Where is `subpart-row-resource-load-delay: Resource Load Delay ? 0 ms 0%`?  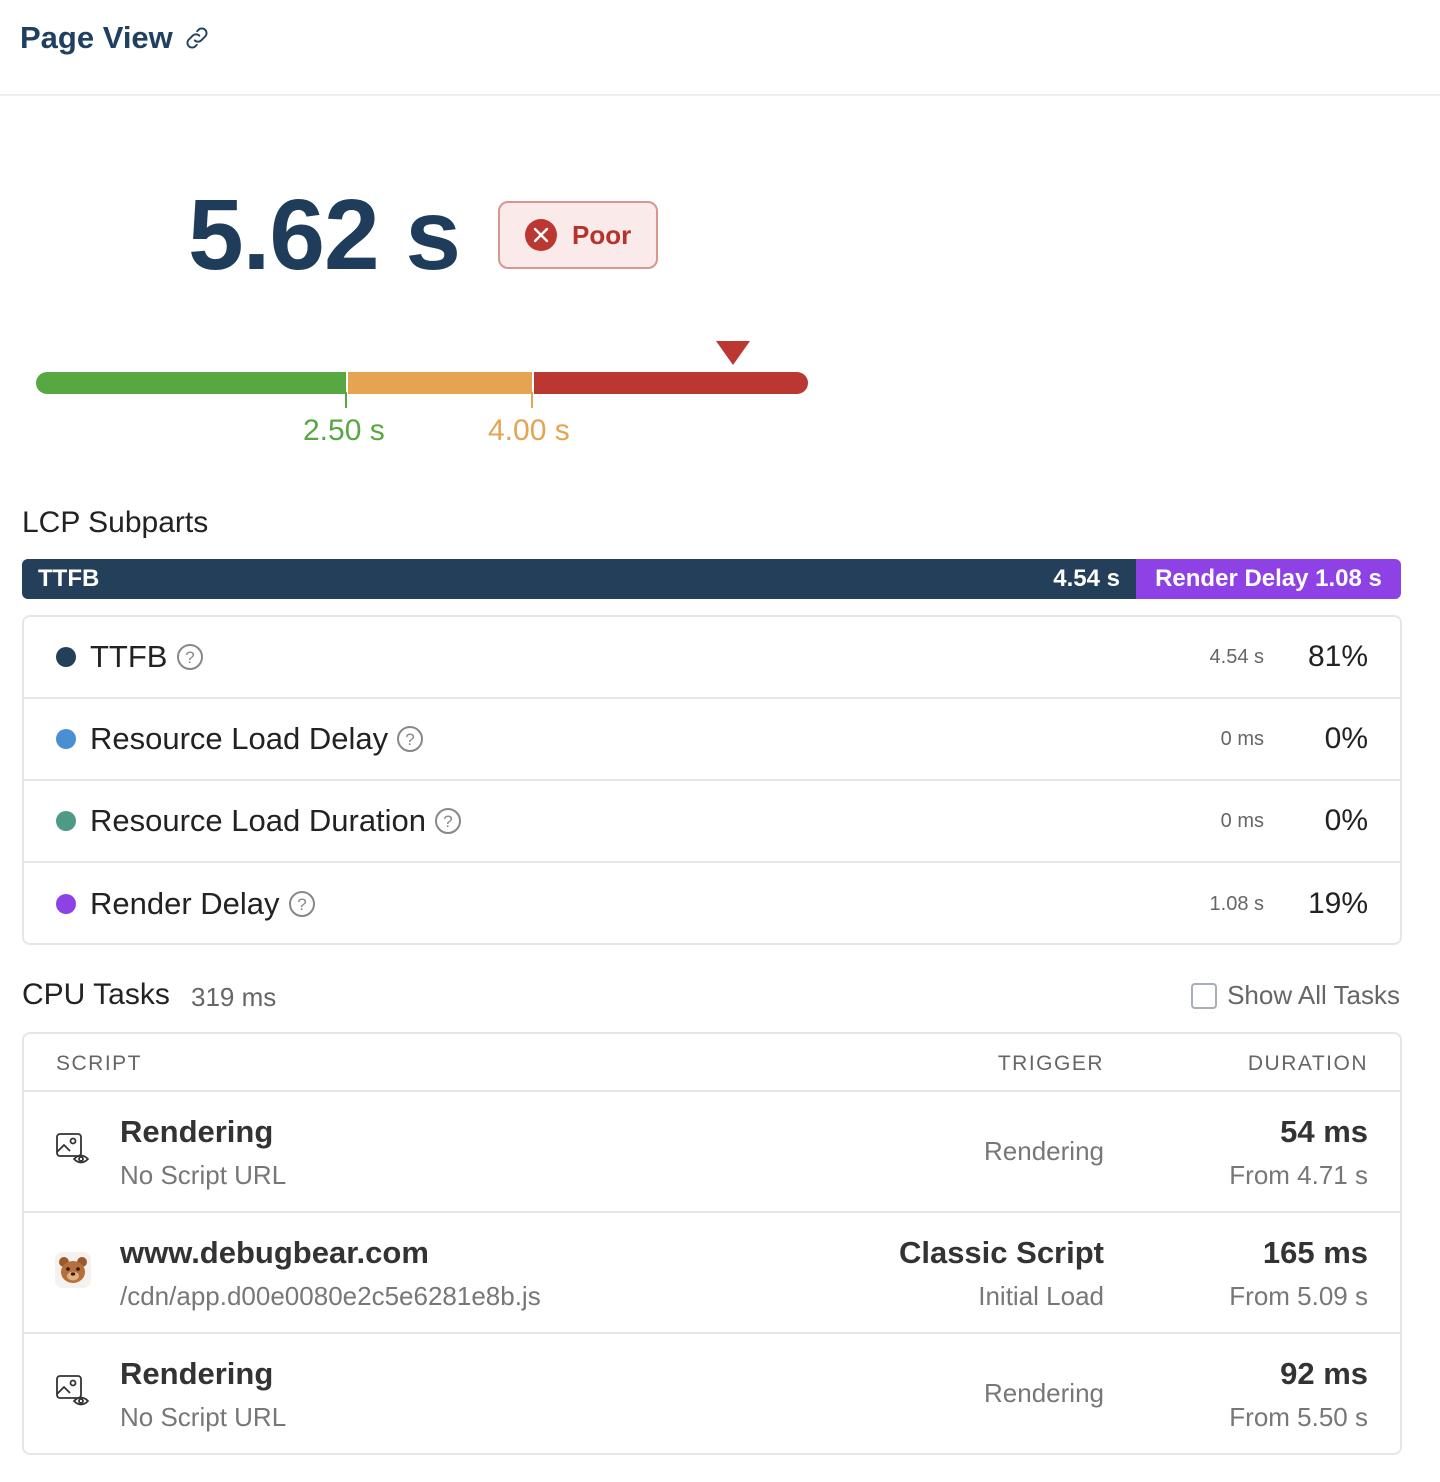
subpart-row-resource-load-delay: Resource Load Delay ? 0 ms 0% is located at coordinates (712, 740).